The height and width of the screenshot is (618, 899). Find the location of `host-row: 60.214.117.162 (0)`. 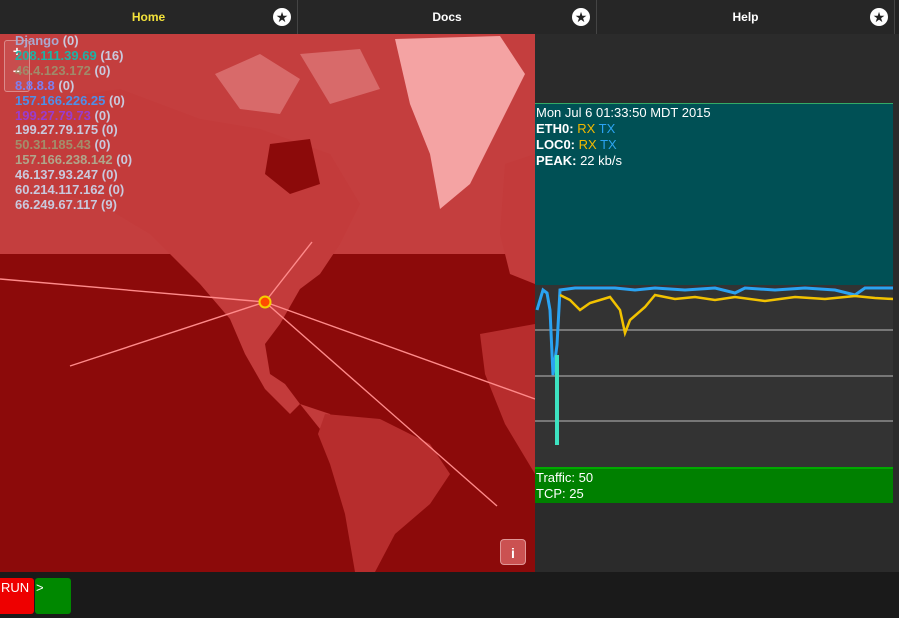

host-row: 60.214.117.162 (0) is located at coordinates (73, 190).